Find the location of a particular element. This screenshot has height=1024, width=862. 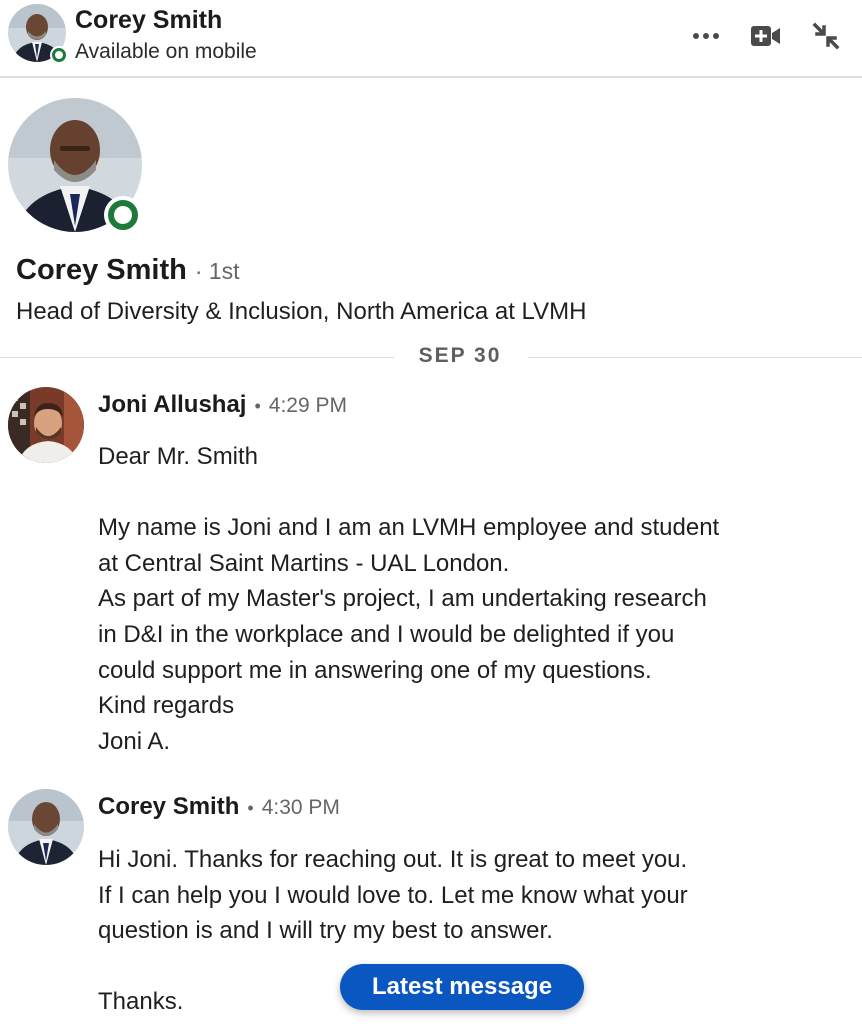

online-status-indicator is located at coordinates (59, 55).